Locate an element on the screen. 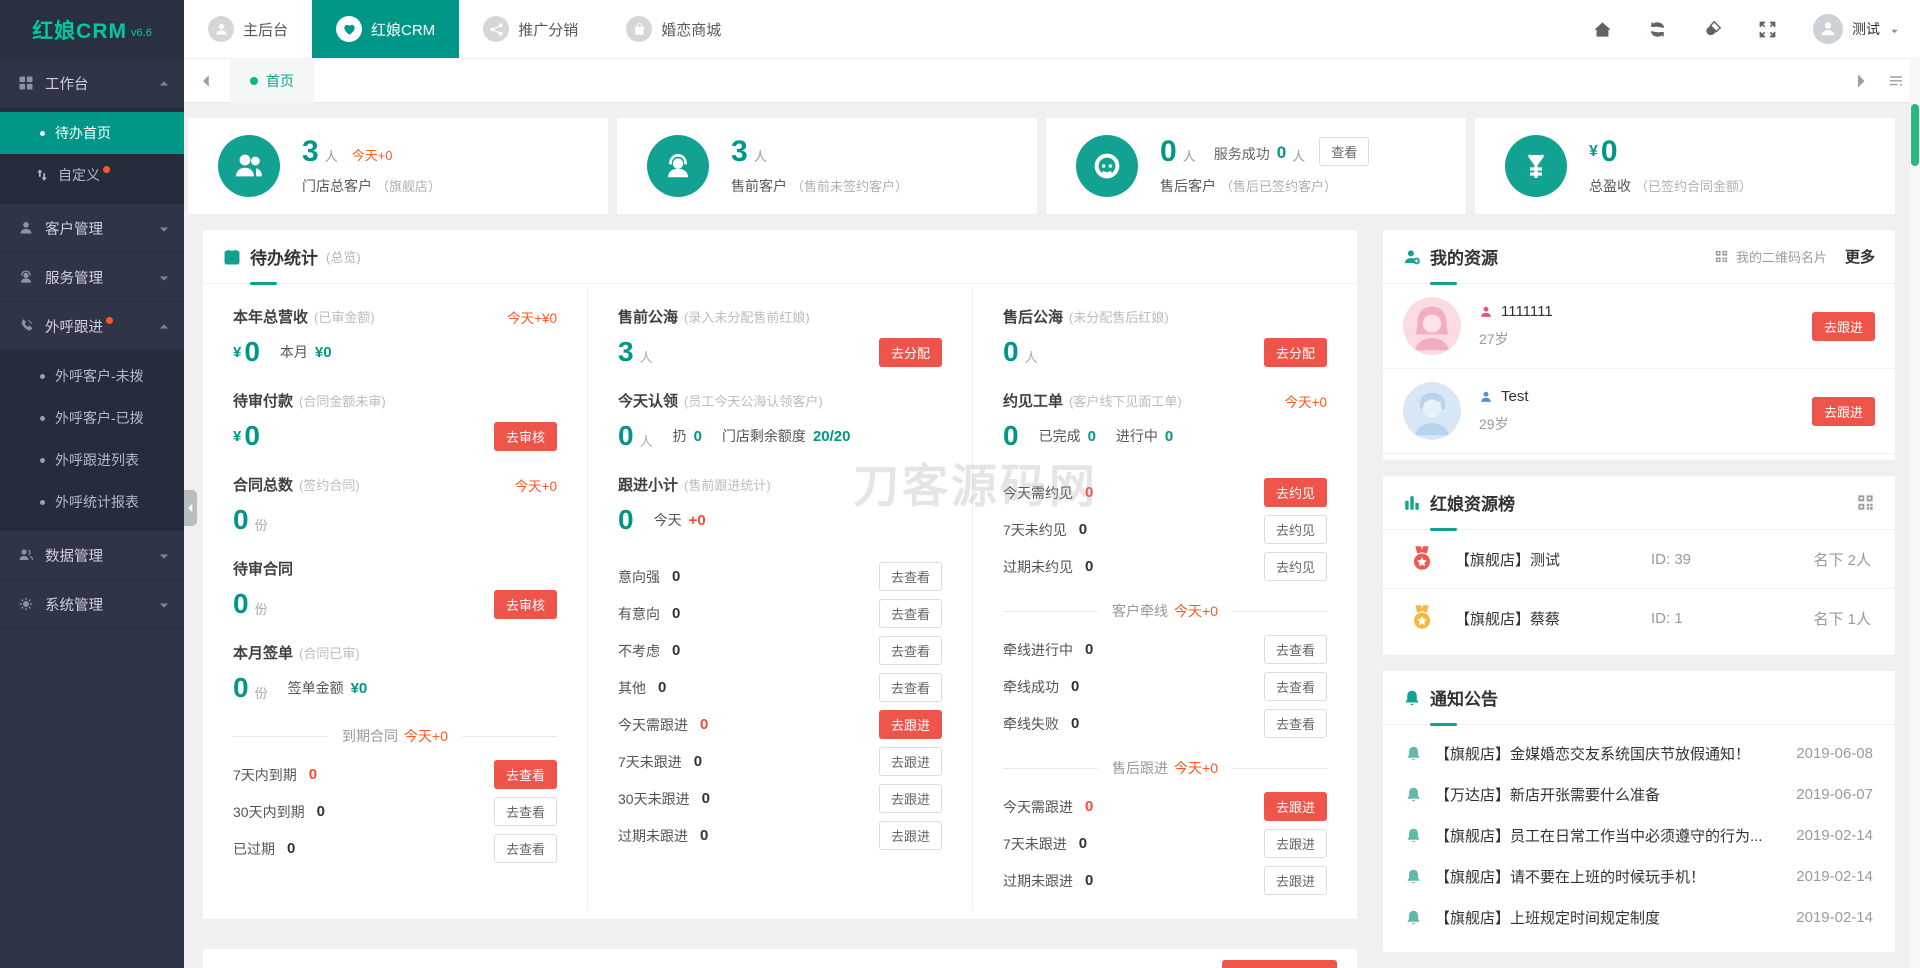  sidebar-subitem: 外呼统计报表 is located at coordinates (92, 502).